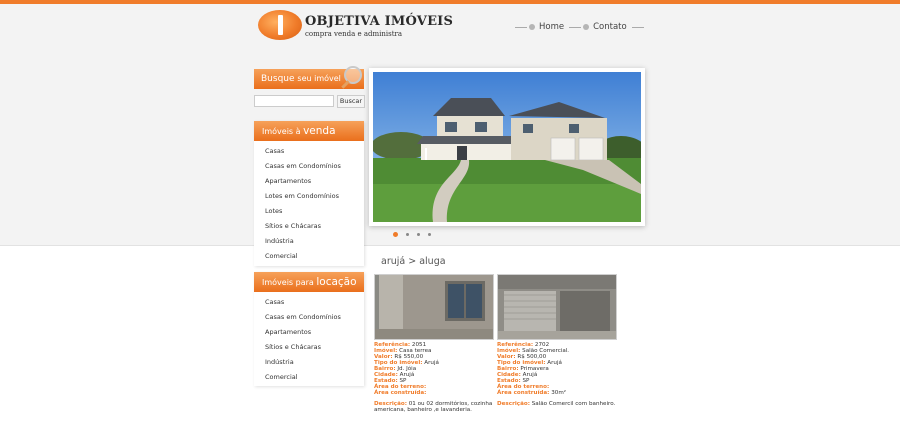 The height and width of the screenshot is (426, 900). I want to click on property-photo-2-image, so click(557, 307).